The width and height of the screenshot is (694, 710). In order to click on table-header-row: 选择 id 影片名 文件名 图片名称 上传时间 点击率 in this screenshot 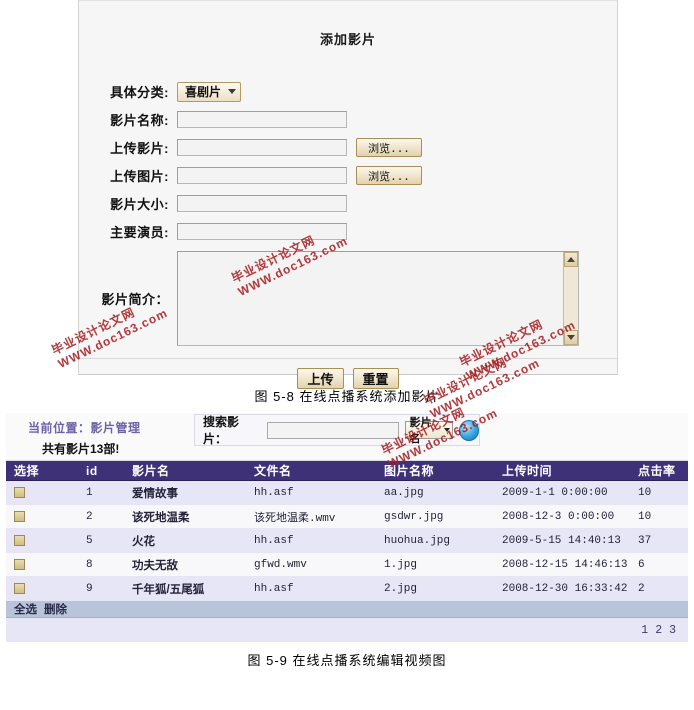, I will do `click(347, 471)`.